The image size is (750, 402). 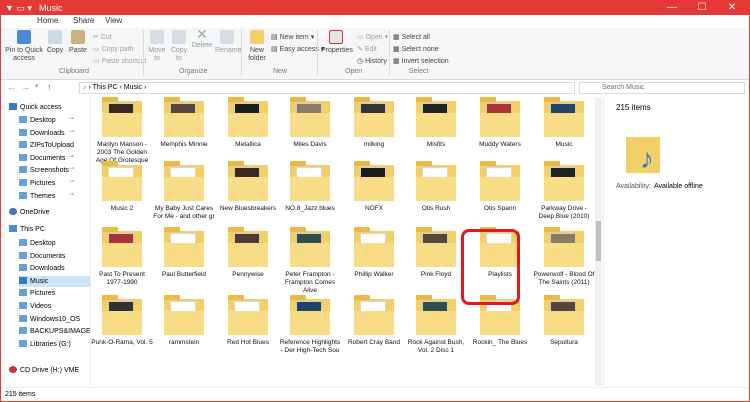 I want to click on quick-access-item: Desktop, so click(x=37, y=120).